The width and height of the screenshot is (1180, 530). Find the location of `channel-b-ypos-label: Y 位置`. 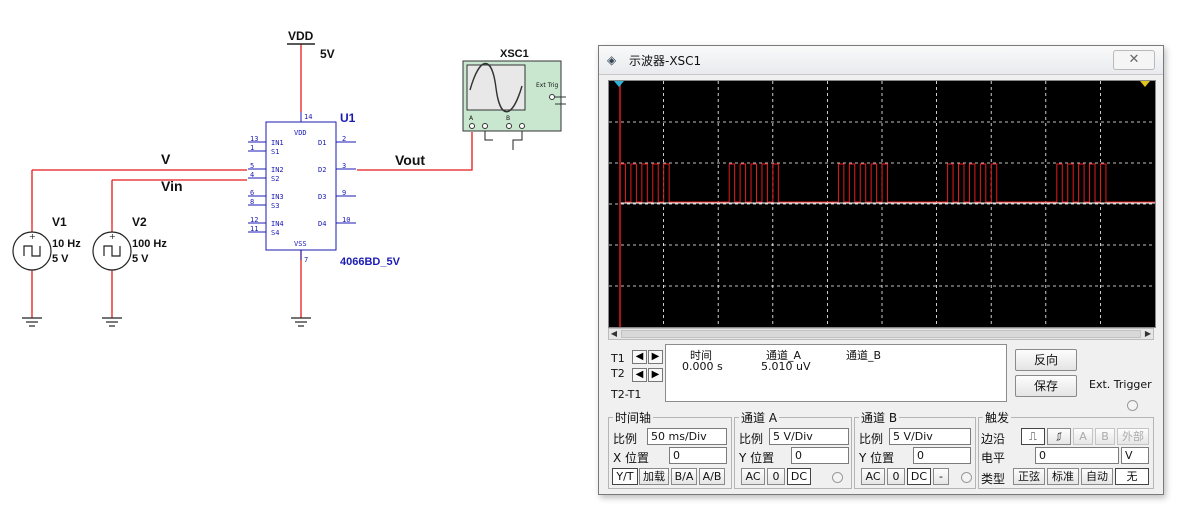

channel-b-ypos-label: Y 位置 is located at coordinates (877, 458).